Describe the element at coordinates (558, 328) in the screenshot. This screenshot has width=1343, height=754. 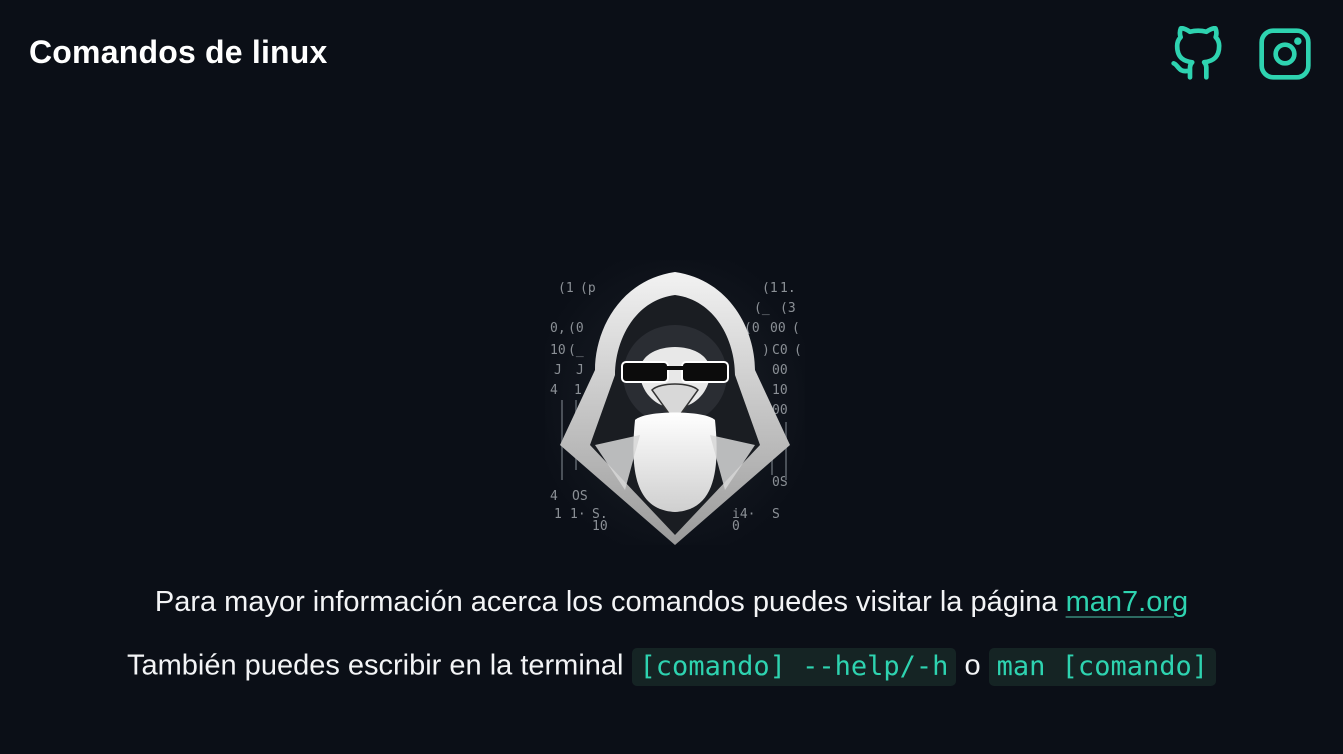
I see `svg-text: 0,` at that location.